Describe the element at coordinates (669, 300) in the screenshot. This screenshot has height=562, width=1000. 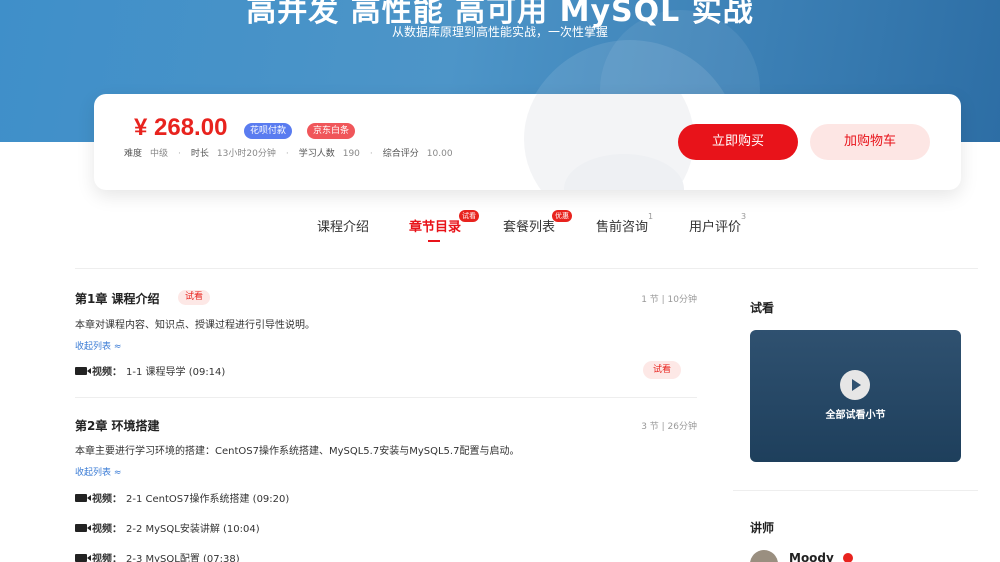
I see `chapter-info: 1 节 | 10分钟` at that location.